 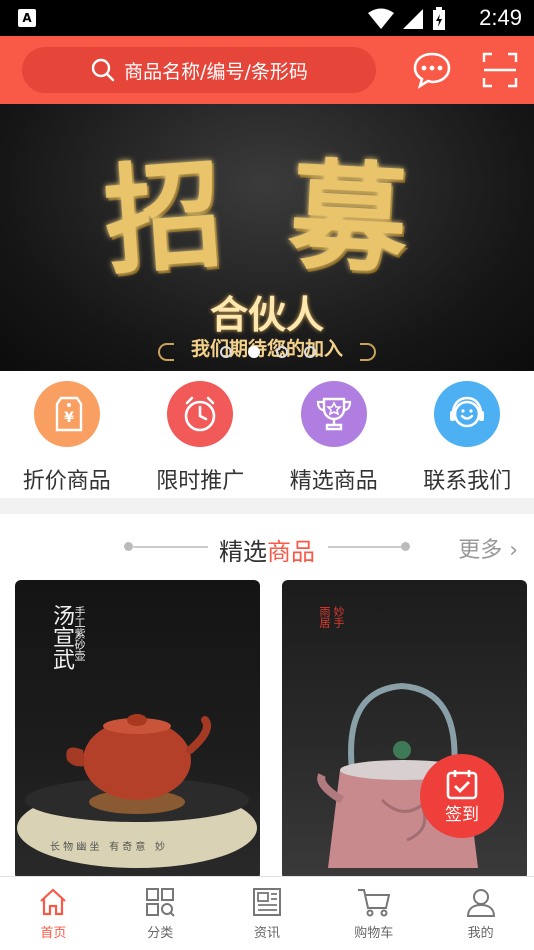 I want to click on home-icon, so click(x=53, y=902).